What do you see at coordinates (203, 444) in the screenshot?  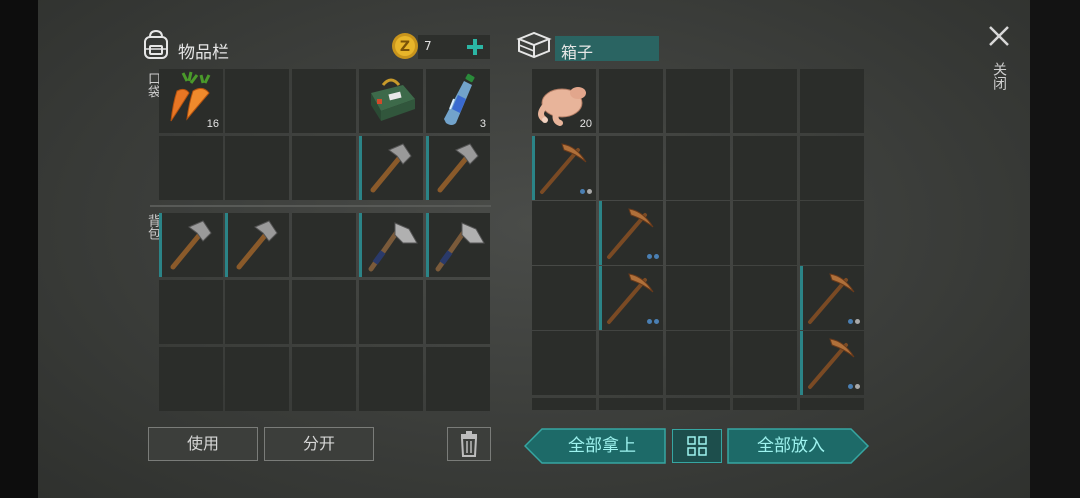 I see `use-button: 使用` at bounding box center [203, 444].